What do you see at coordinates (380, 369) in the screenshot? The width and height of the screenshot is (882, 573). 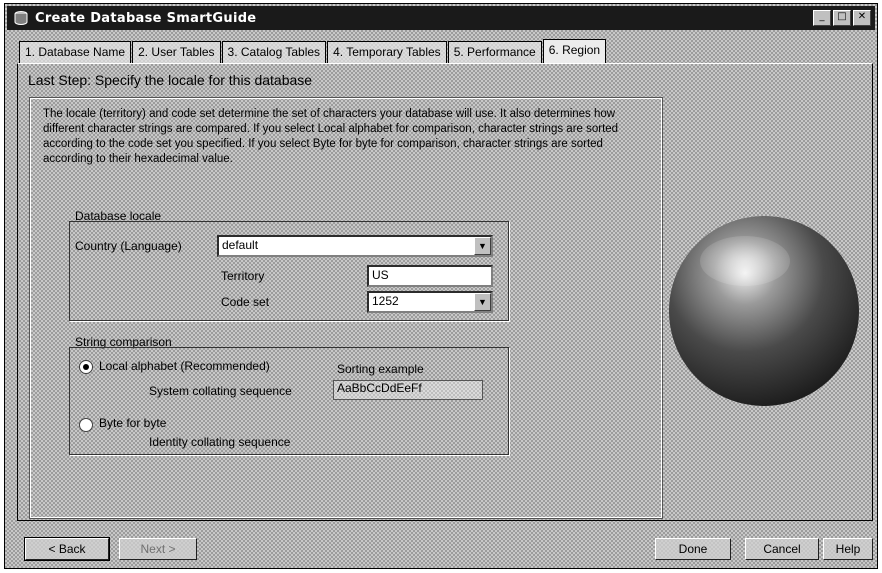 I see `sorting-example-label: Sorting example` at bounding box center [380, 369].